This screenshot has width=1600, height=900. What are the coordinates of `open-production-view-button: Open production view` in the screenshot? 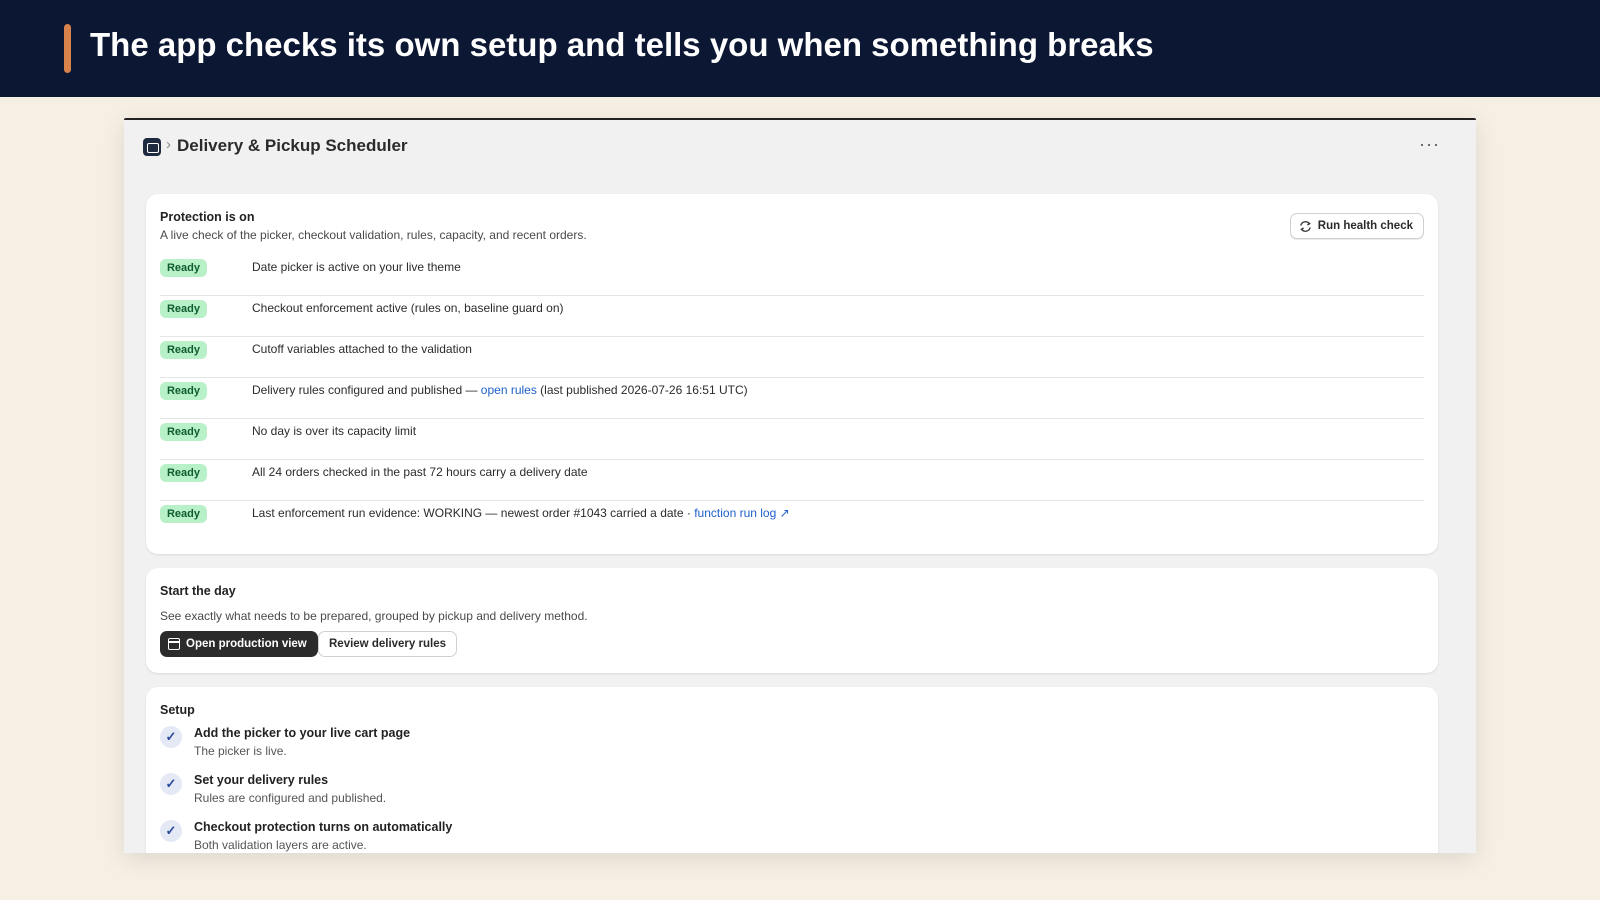 It's located at (239, 644).